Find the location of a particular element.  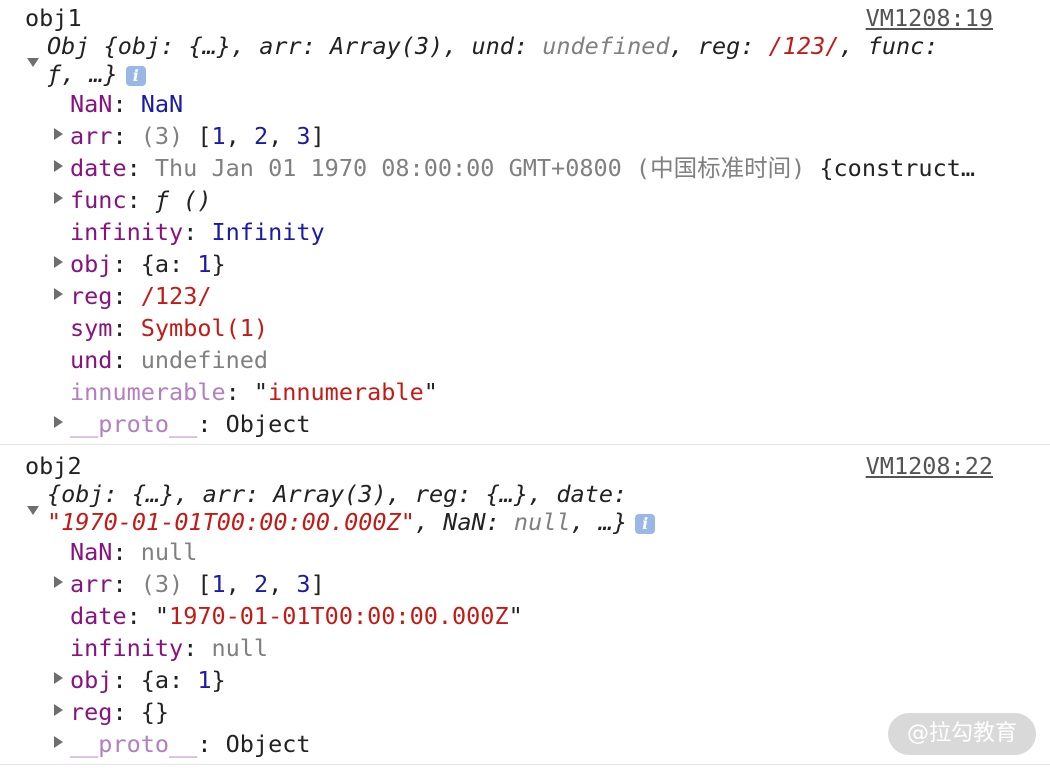

prop-reg: reg: /123/ is located at coordinates (141, 296).